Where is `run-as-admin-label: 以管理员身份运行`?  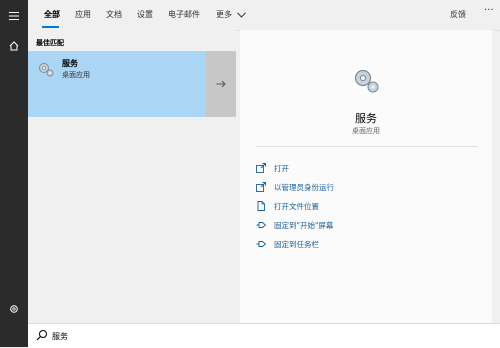 run-as-admin-label: 以管理员身份运行 is located at coordinates (304, 187).